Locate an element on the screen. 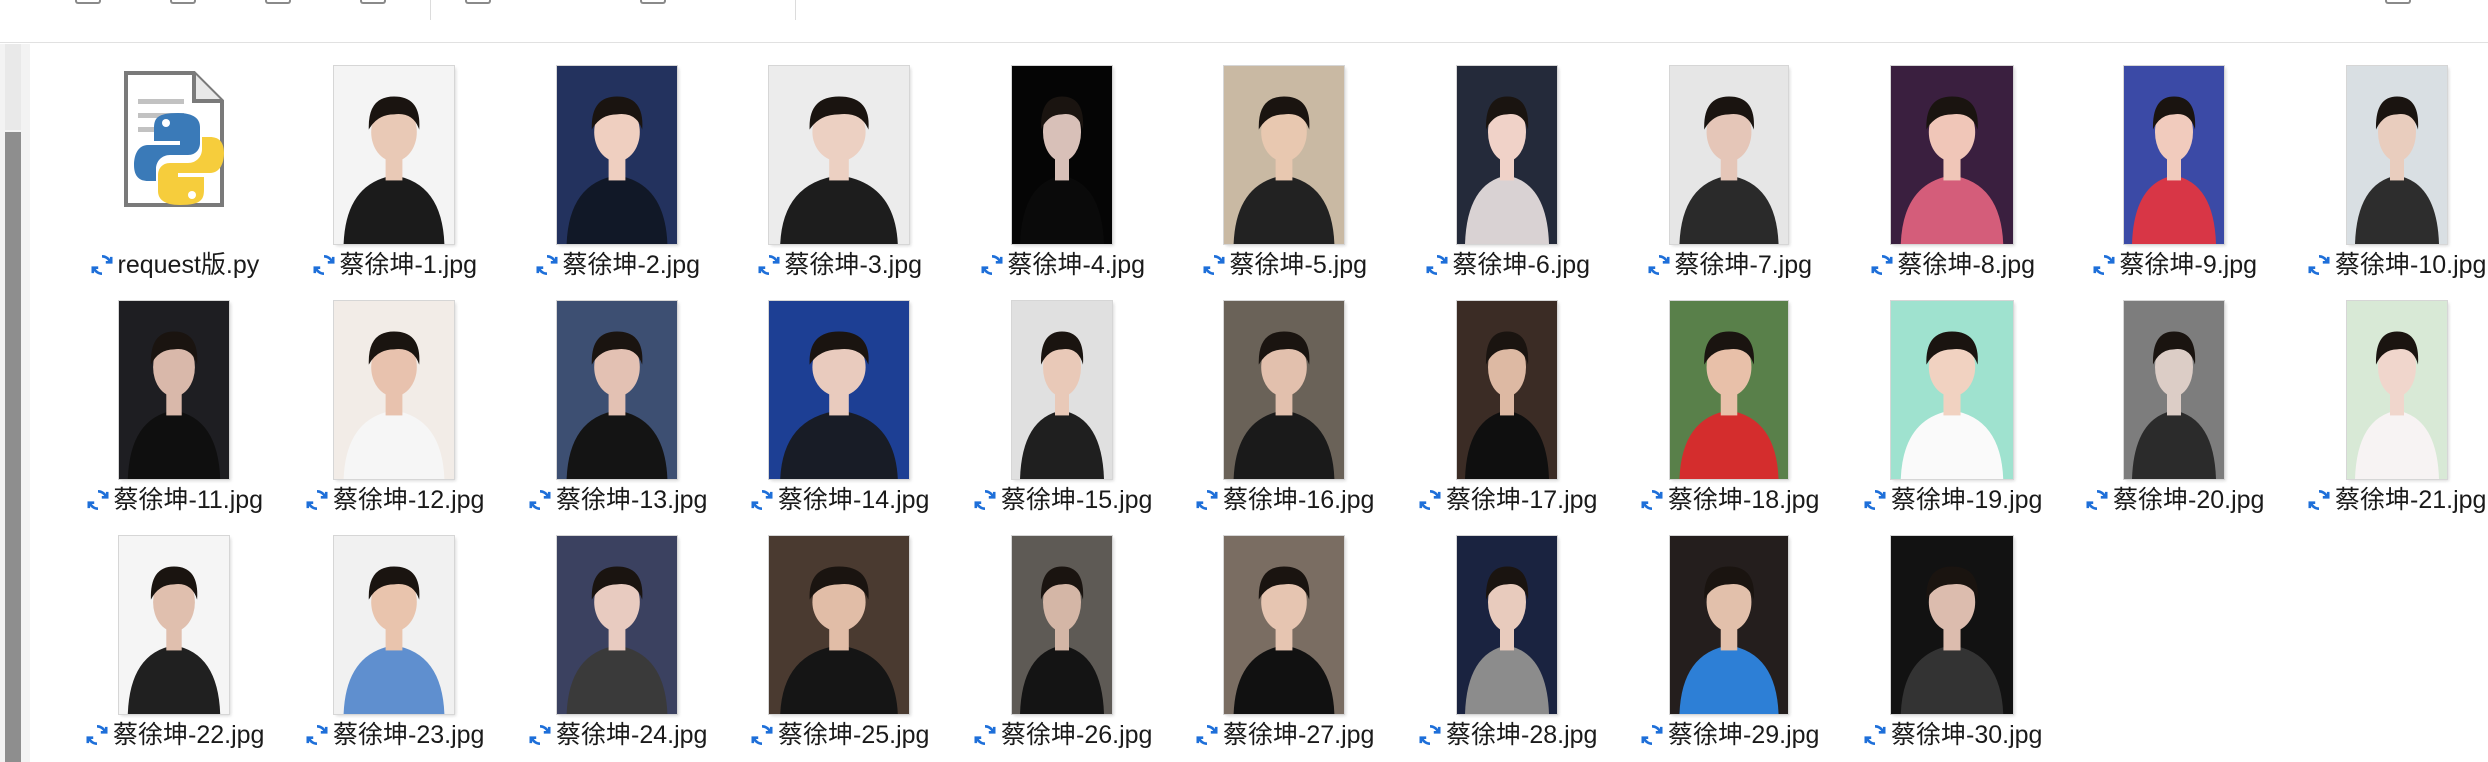  file-name-text: 蔡徐坤-28.jpg is located at coordinates (1522, 735).